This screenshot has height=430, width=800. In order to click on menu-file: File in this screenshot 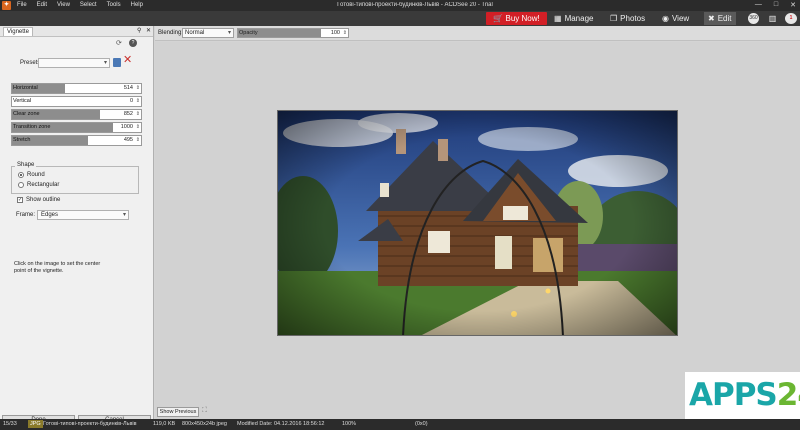, I will do `click(22, 5)`.